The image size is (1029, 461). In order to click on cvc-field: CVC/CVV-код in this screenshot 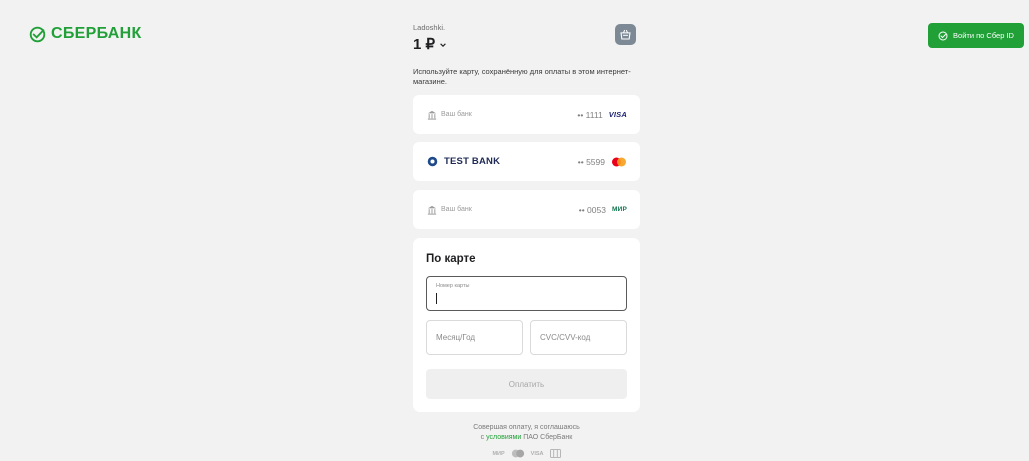, I will do `click(578, 337)`.